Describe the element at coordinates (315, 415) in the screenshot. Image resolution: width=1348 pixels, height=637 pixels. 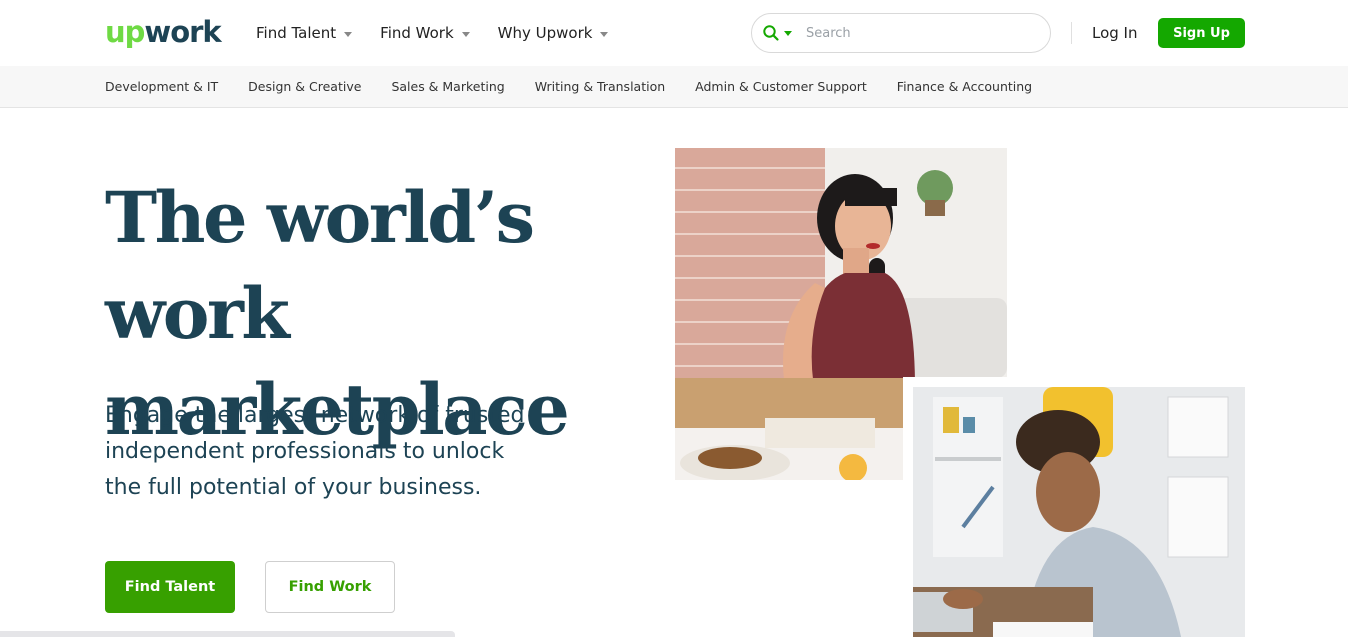
I see `hero-subtitle-line-1: Engage the largest network of trusted` at that location.